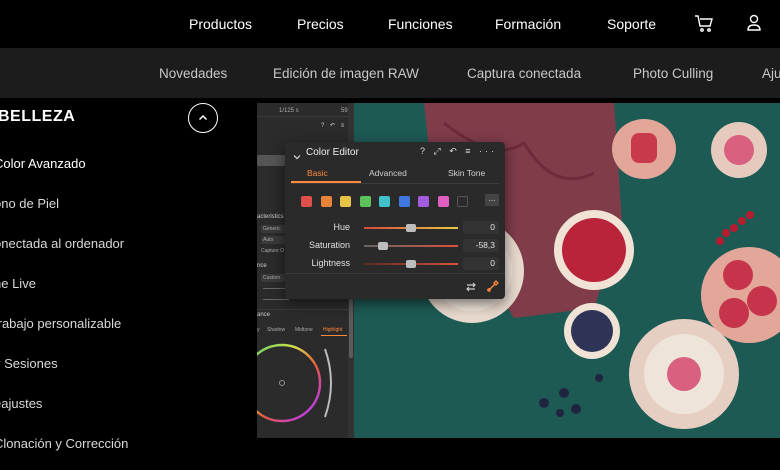 Image resolution: width=780 pixels, height=470 pixels. Describe the element at coordinates (272, 251) in the screenshot. I see `profile-capture: Capture O` at that location.